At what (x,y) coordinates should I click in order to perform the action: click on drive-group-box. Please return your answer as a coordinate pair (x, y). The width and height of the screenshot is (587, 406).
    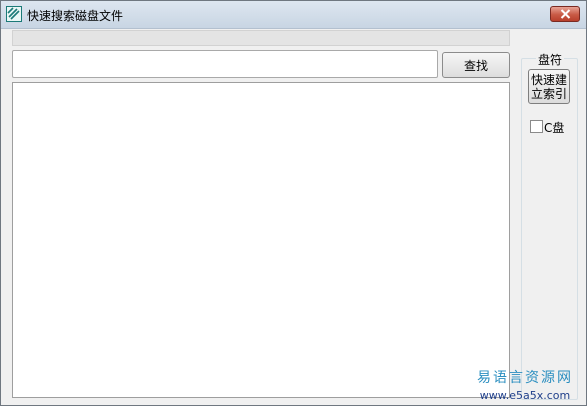
    Looking at the image, I should click on (549, 229).